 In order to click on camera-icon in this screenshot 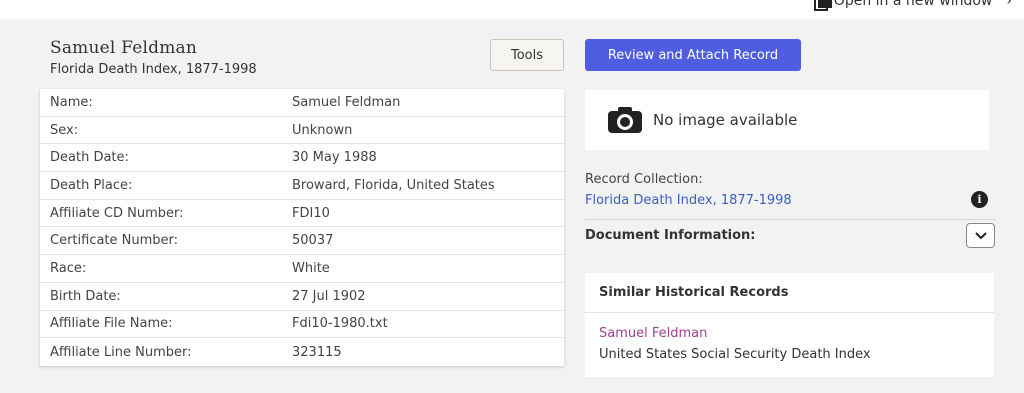, I will do `click(625, 120)`.